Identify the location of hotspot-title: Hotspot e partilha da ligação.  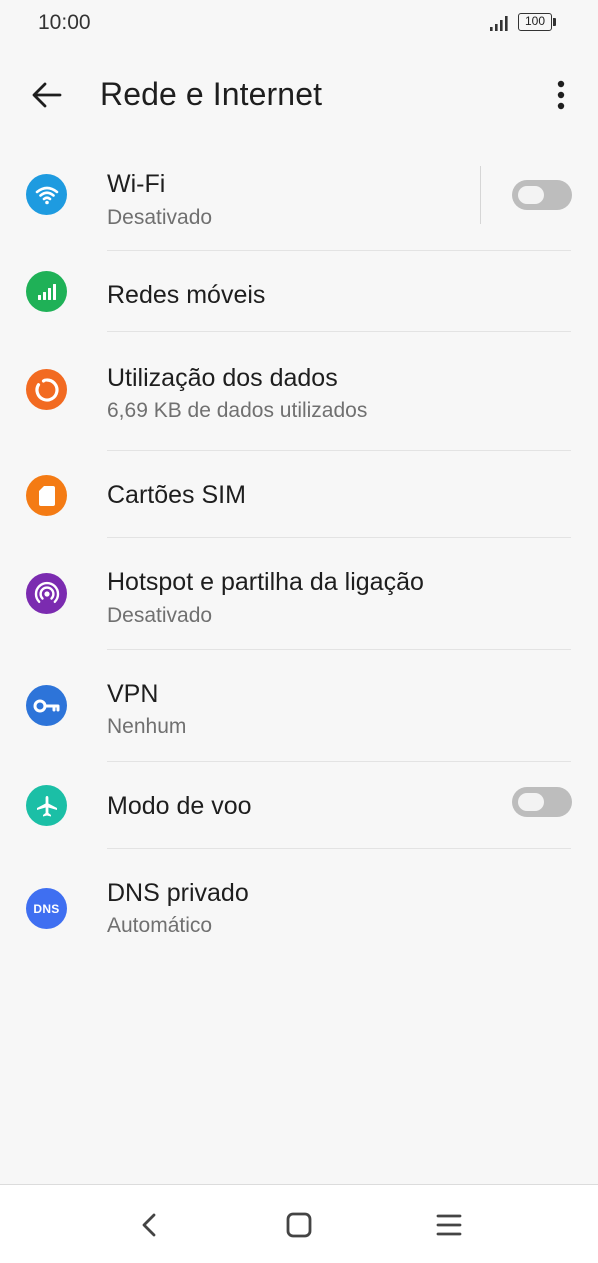
(265, 582).